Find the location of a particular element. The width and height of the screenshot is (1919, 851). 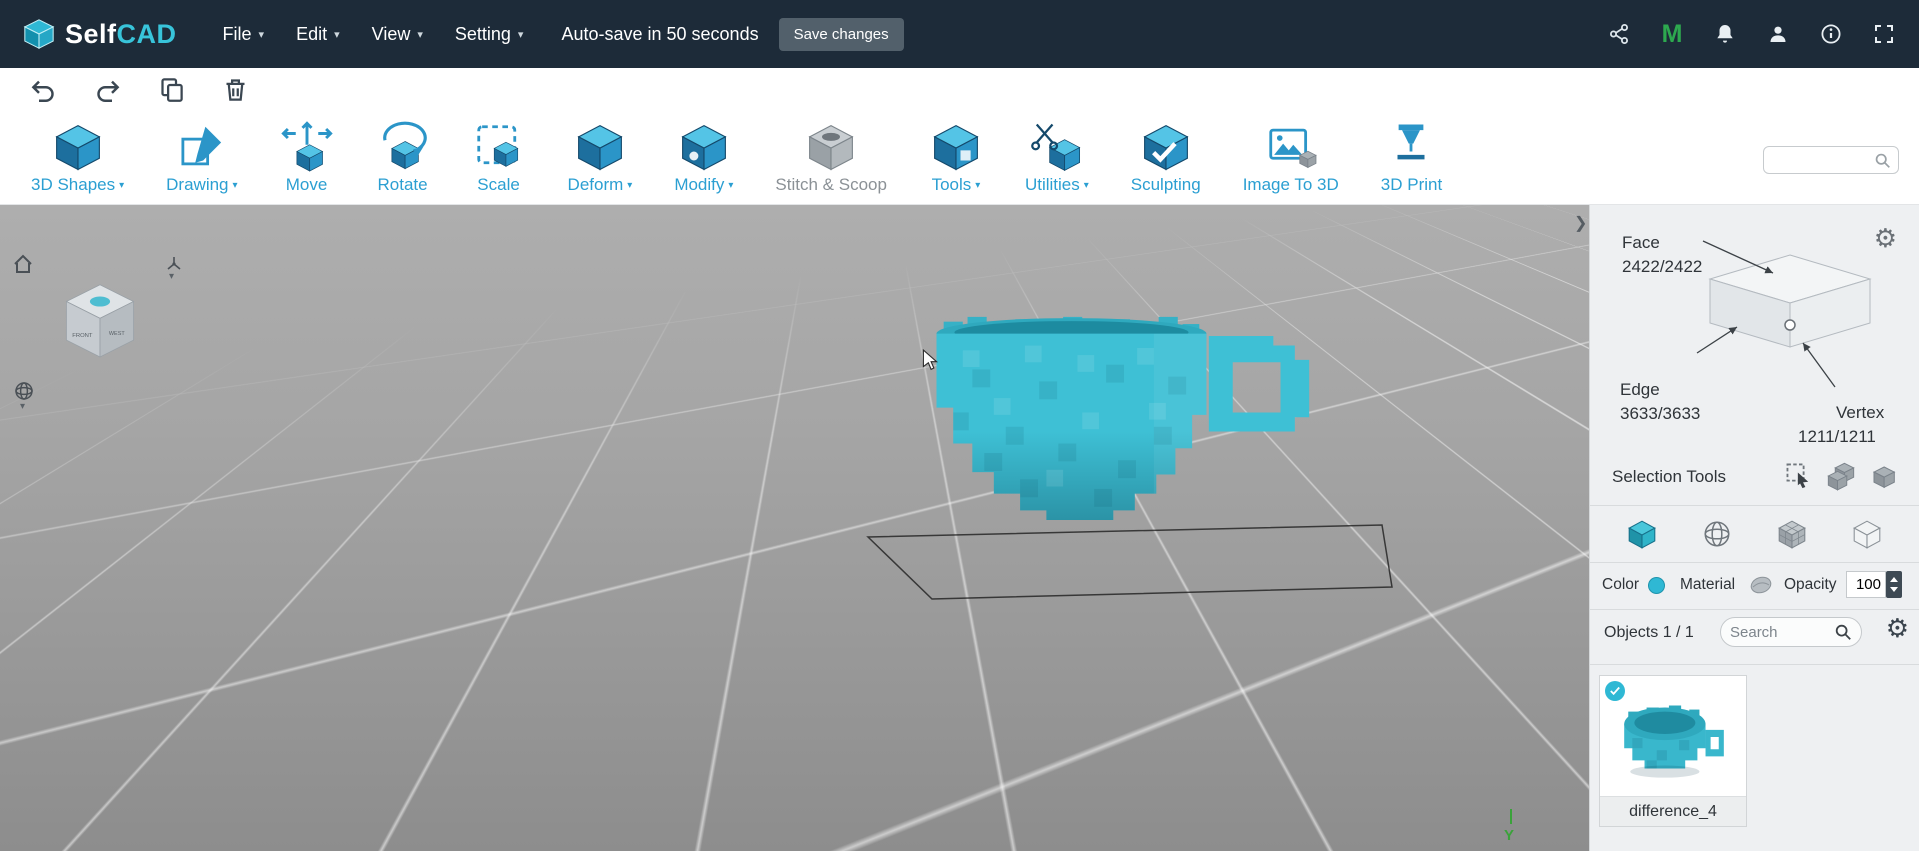

object-selected-check-icon is located at coordinates (1615, 691).